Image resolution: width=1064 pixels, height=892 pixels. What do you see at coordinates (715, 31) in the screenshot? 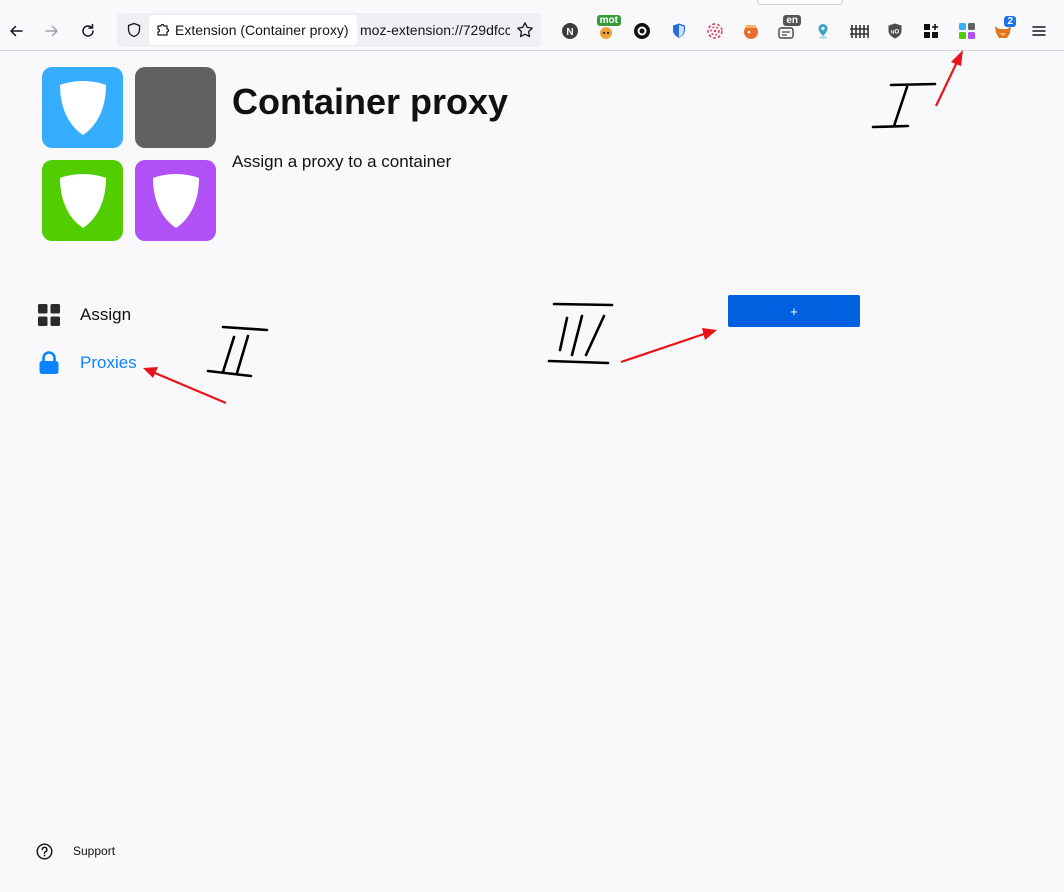
I see `fingerprint-icon` at bounding box center [715, 31].